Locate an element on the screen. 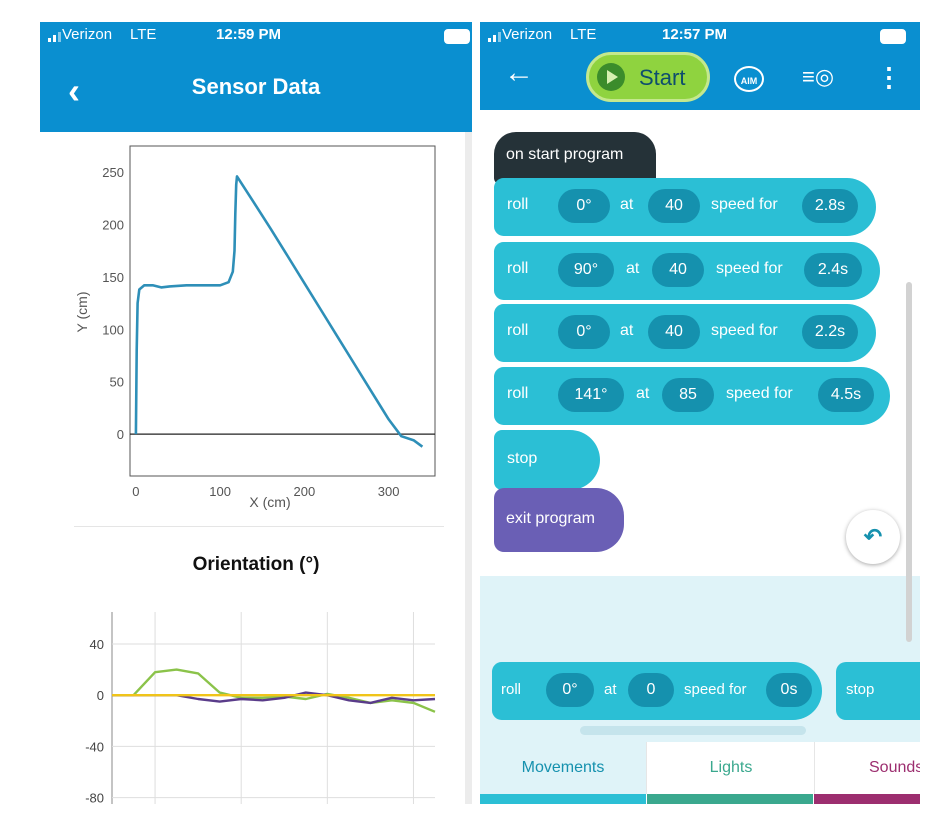  y-tick-label: 200 is located at coordinates (113, 225).